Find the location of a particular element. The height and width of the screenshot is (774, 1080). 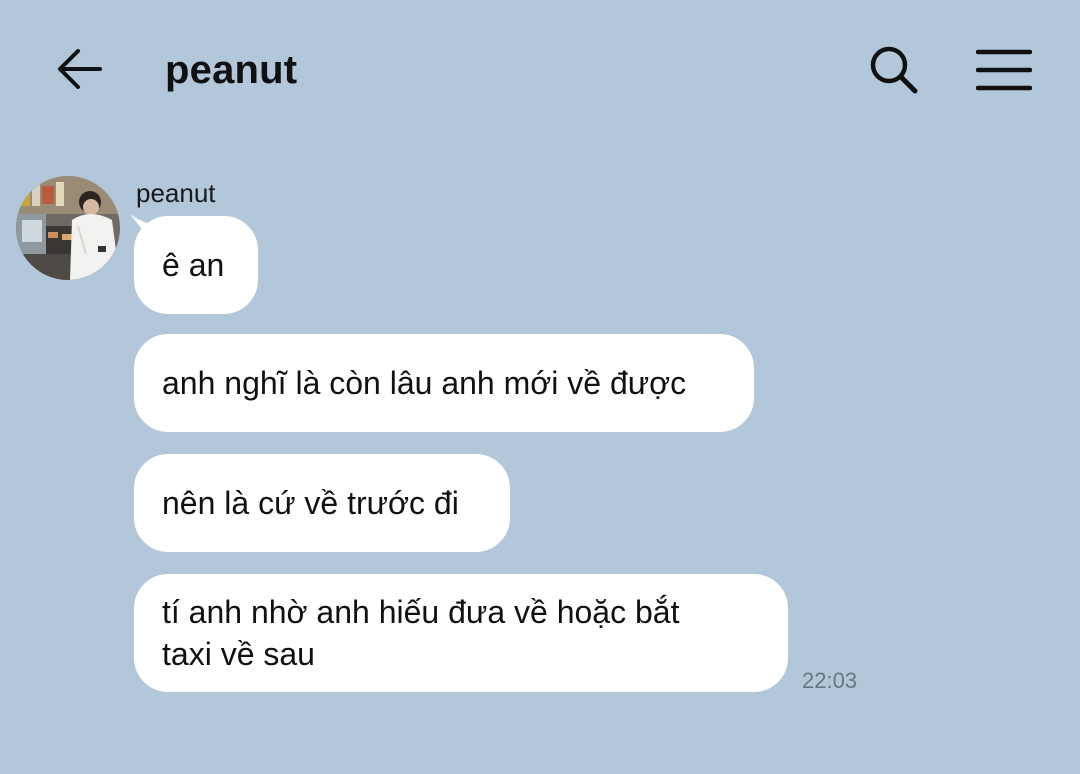

message-text: ê an is located at coordinates (193, 265).